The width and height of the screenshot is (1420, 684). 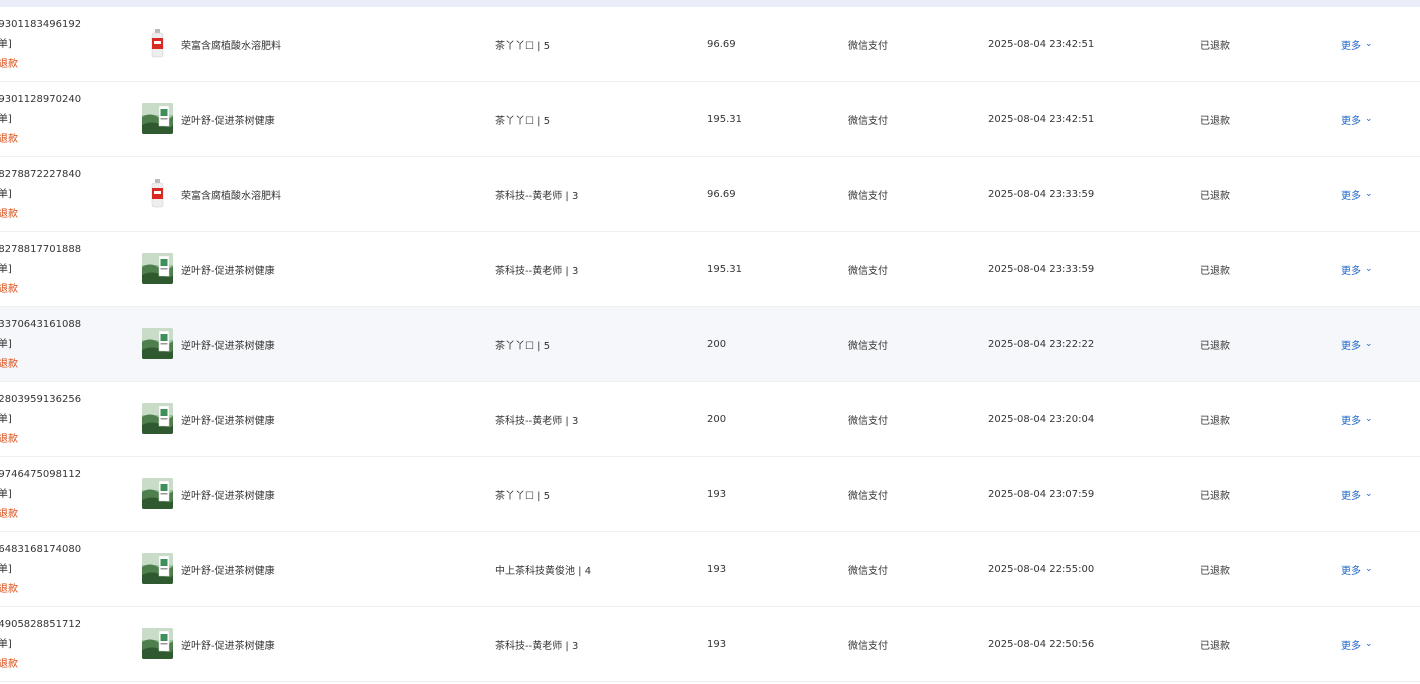 I want to click on order-id: 34905828851712, so click(x=41, y=624).